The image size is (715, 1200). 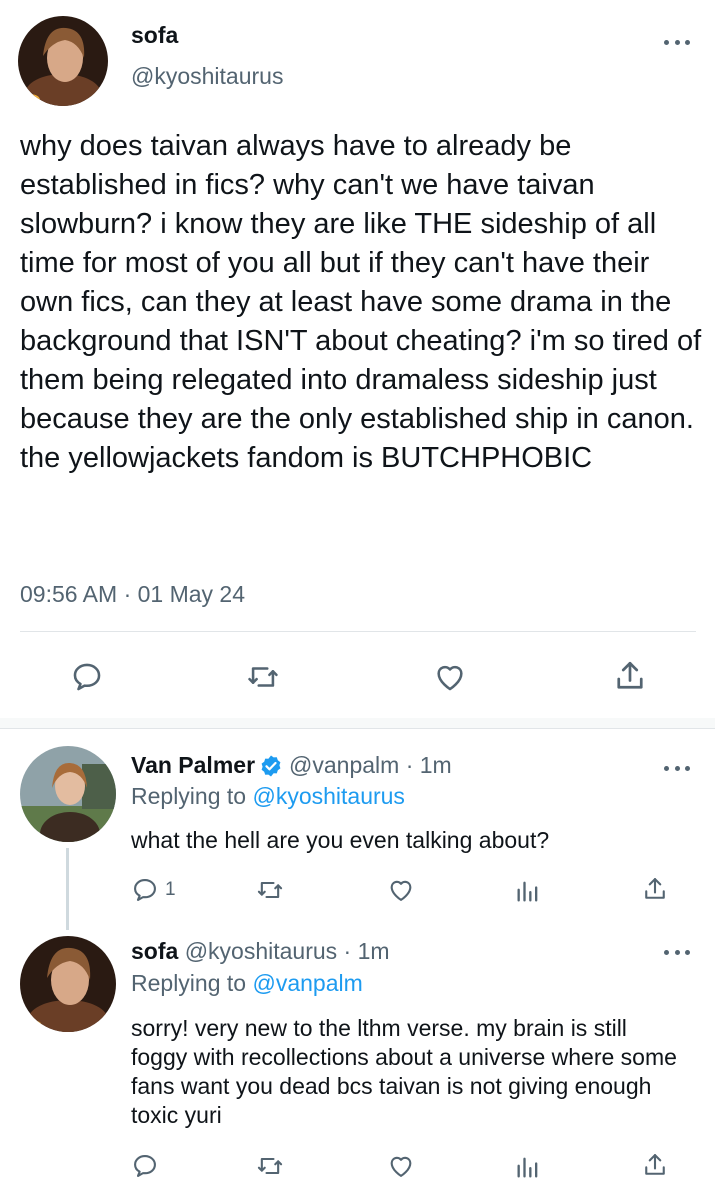 What do you see at coordinates (370, 765) in the screenshot?
I see `author-handle-time: @vanpalm · 1m` at bounding box center [370, 765].